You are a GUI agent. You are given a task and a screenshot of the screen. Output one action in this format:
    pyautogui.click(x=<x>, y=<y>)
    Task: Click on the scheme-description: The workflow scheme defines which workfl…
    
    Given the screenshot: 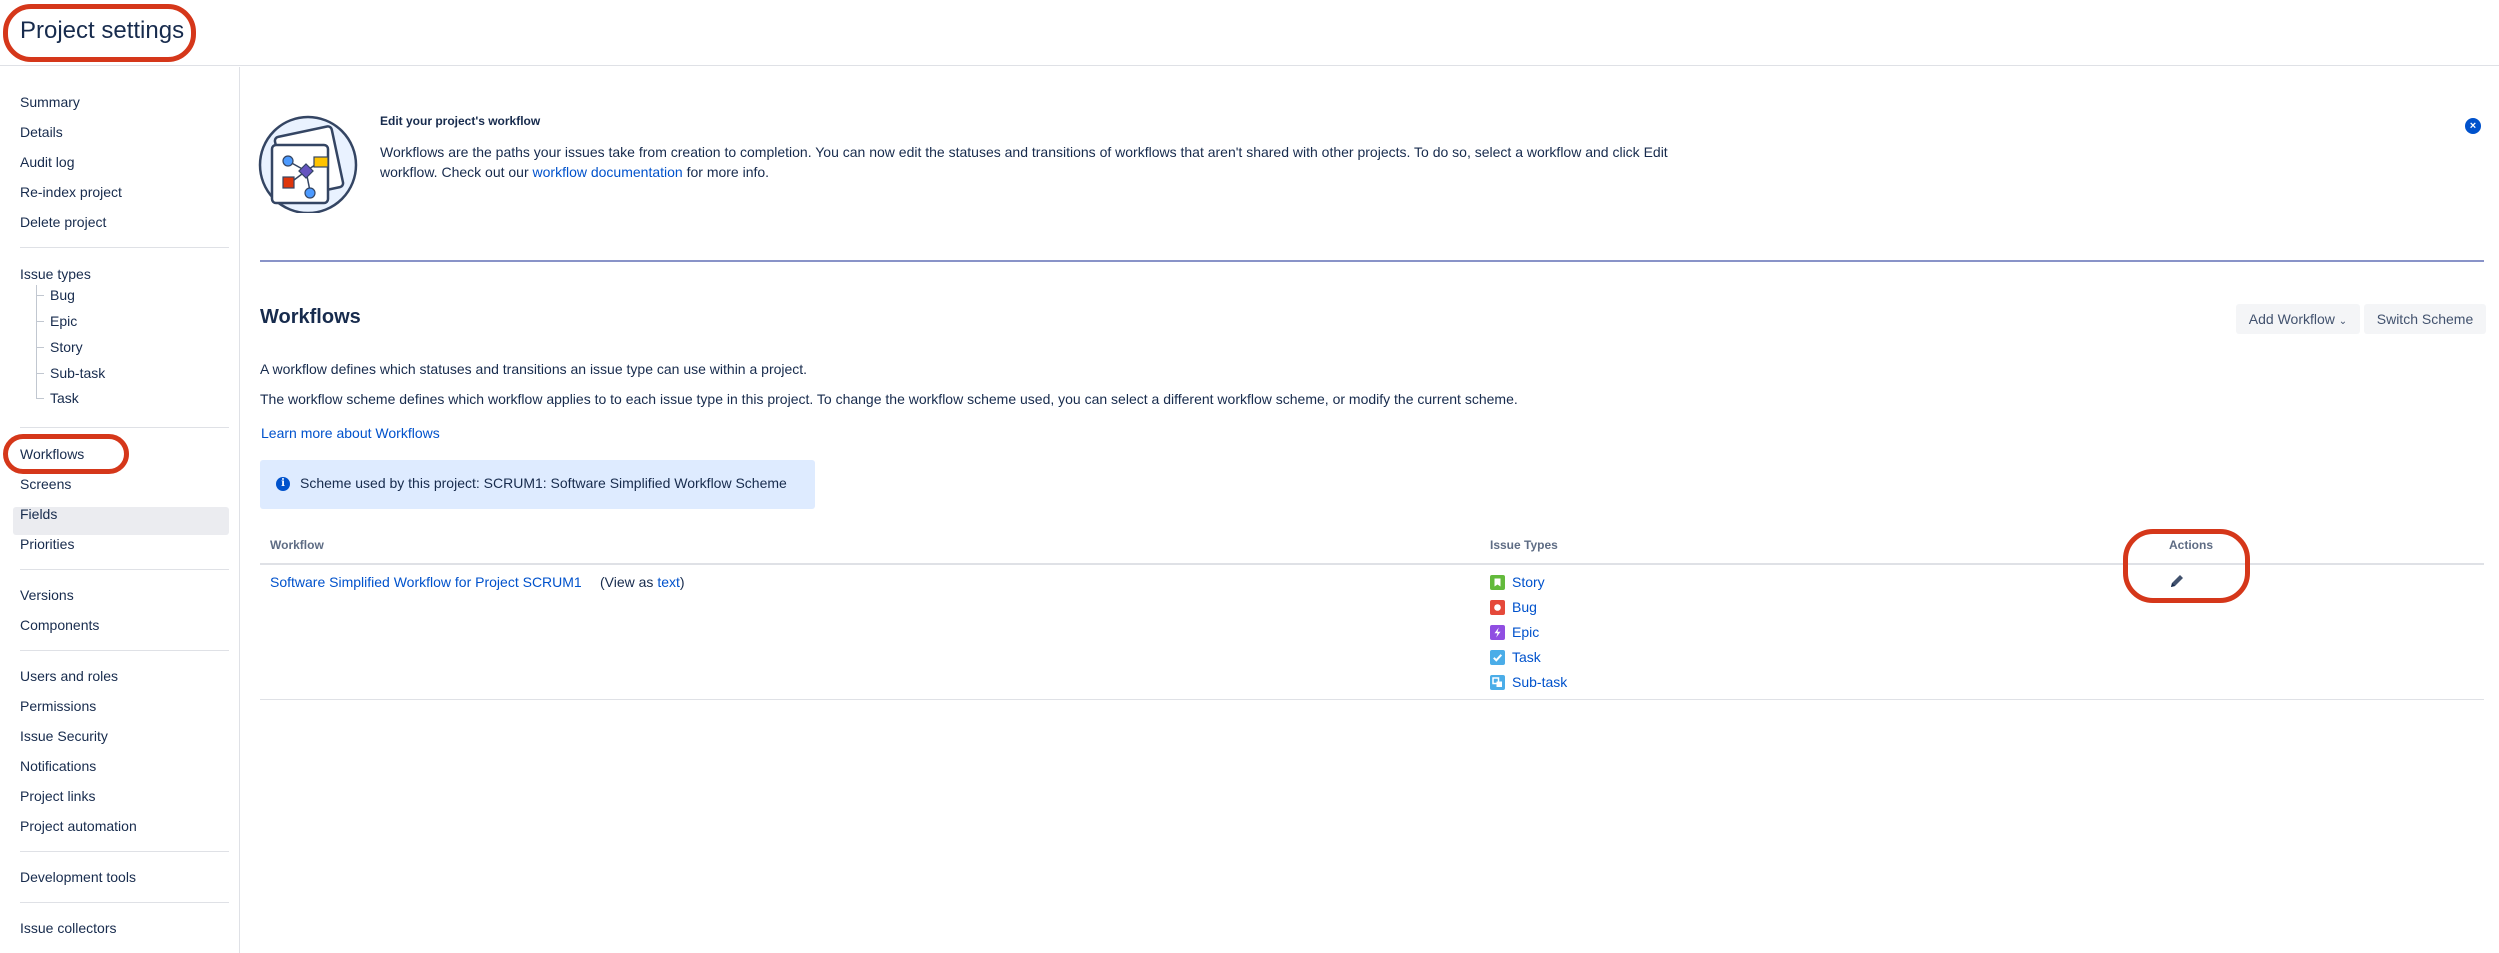 What is the action you would take?
    pyautogui.click(x=889, y=399)
    